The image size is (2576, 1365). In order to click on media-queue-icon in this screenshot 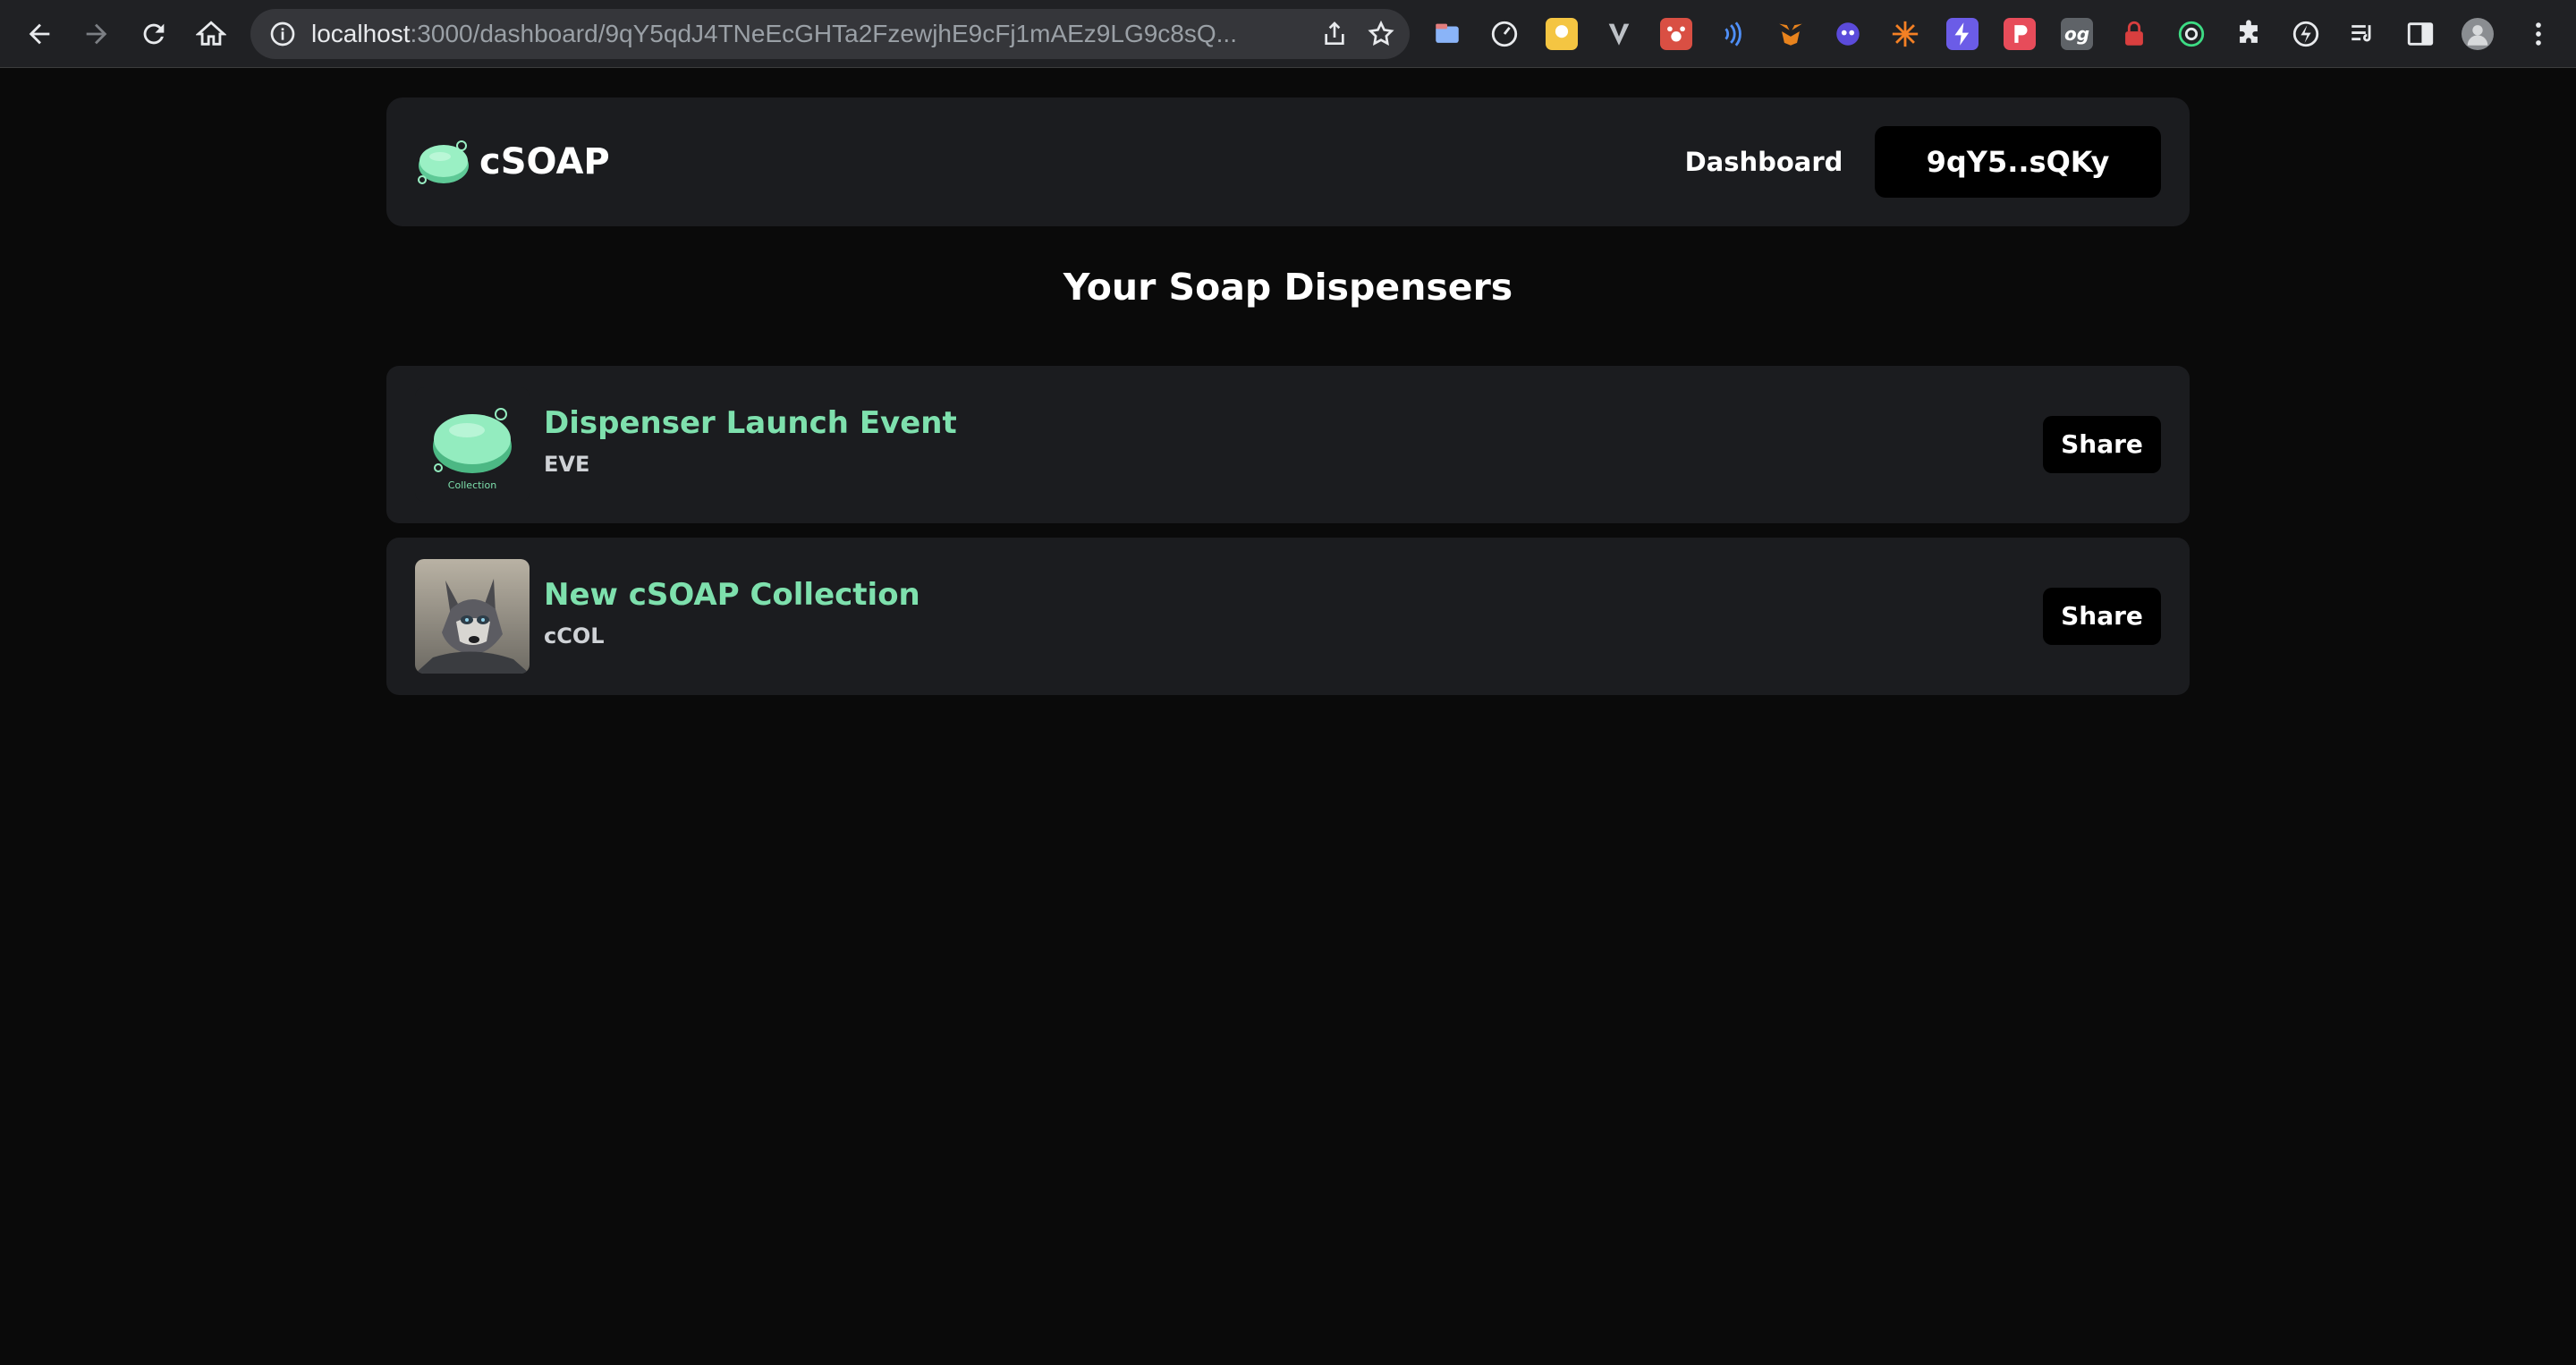, I will do `click(2363, 34)`.